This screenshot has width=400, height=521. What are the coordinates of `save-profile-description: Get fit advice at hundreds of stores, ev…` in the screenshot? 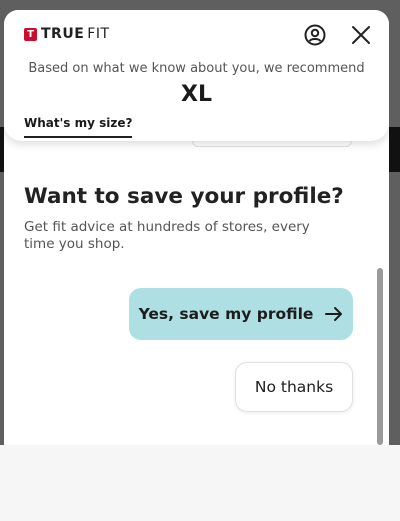 It's located at (167, 235).